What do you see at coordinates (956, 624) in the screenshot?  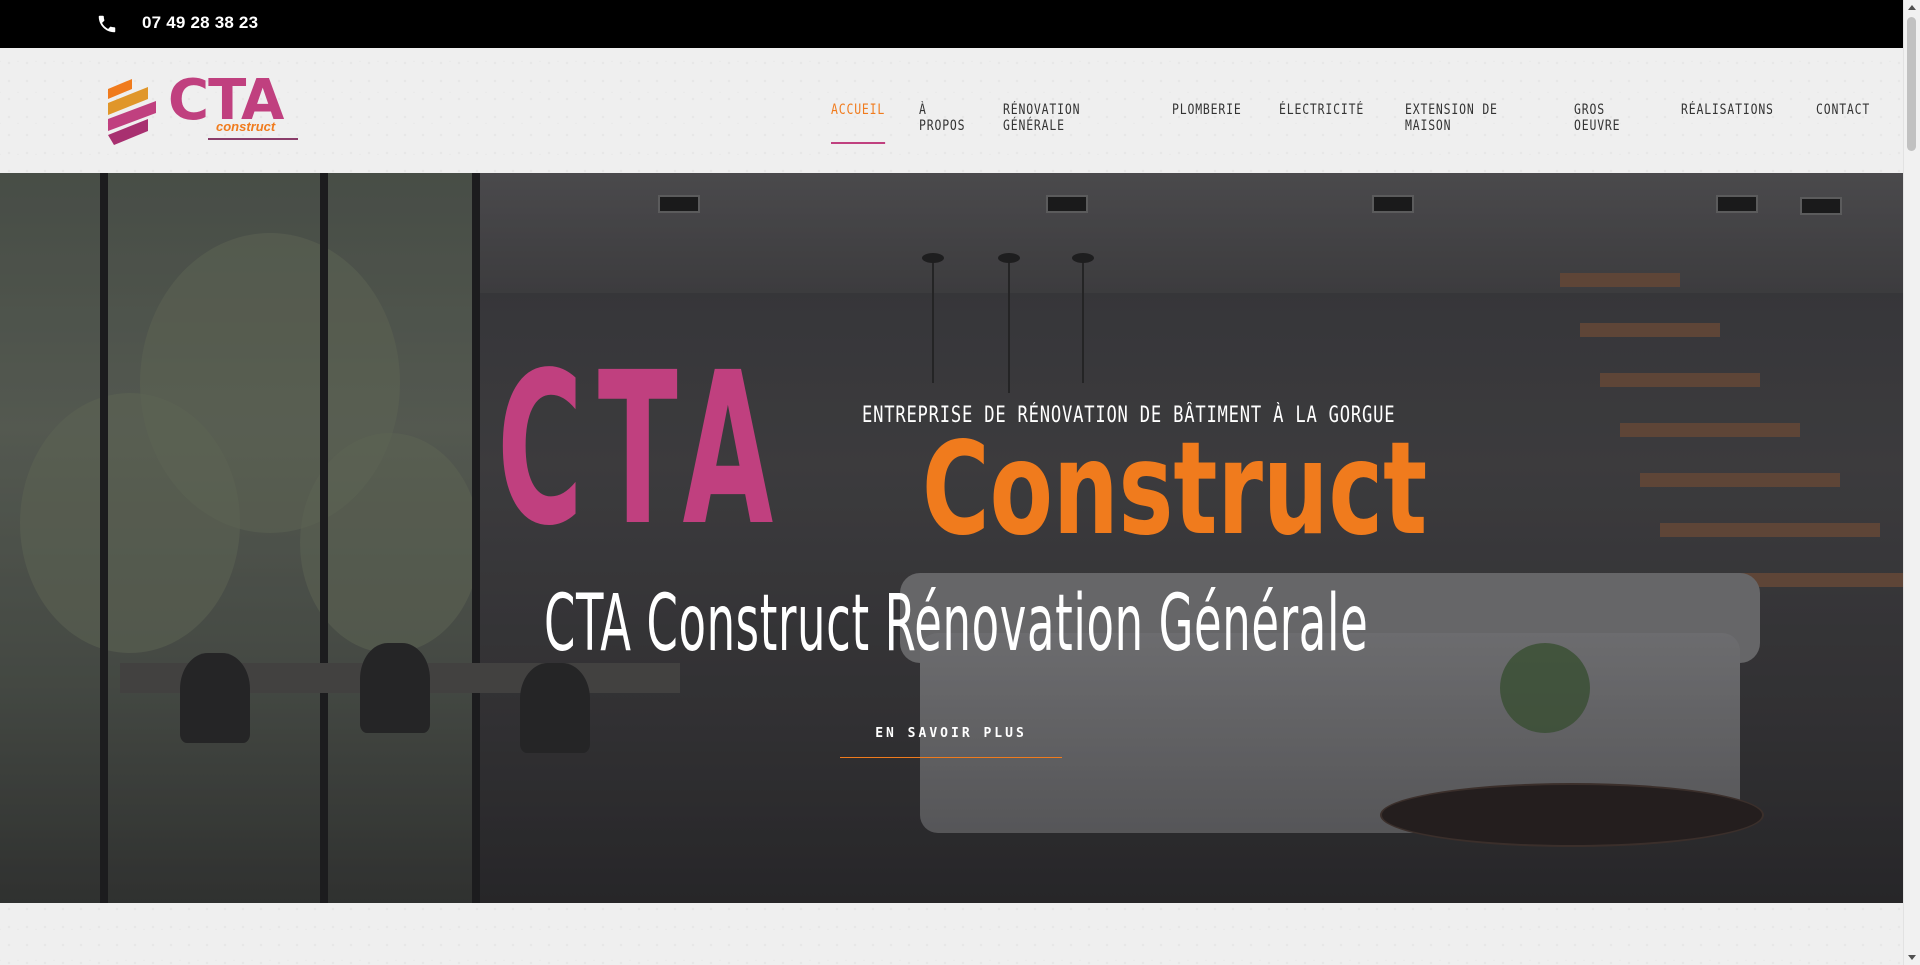 I see `hero-subtitle: CTA Construct Rénovation Générale` at bounding box center [956, 624].